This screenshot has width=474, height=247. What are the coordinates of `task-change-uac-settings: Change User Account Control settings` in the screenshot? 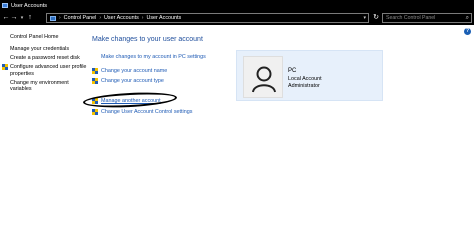 It's located at (142, 112).